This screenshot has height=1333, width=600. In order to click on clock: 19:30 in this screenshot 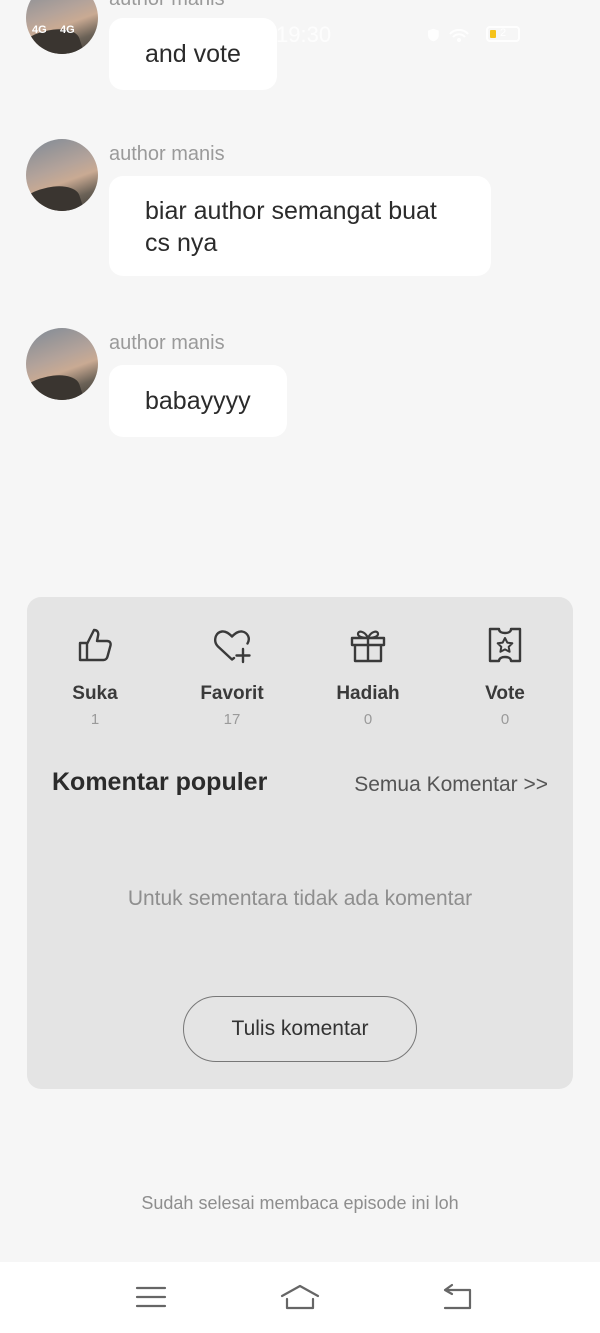, I will do `click(304, 34)`.